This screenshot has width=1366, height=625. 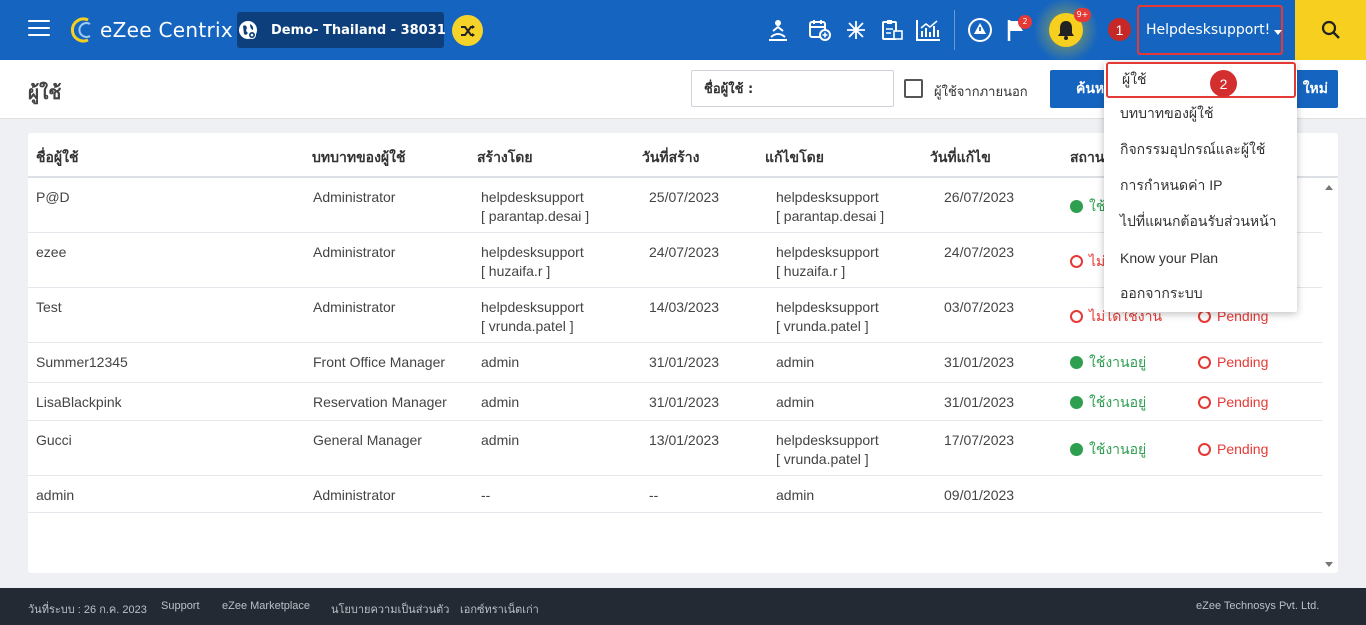 I want to click on cell-created-date: 25/07/2023, so click(x=684, y=197).